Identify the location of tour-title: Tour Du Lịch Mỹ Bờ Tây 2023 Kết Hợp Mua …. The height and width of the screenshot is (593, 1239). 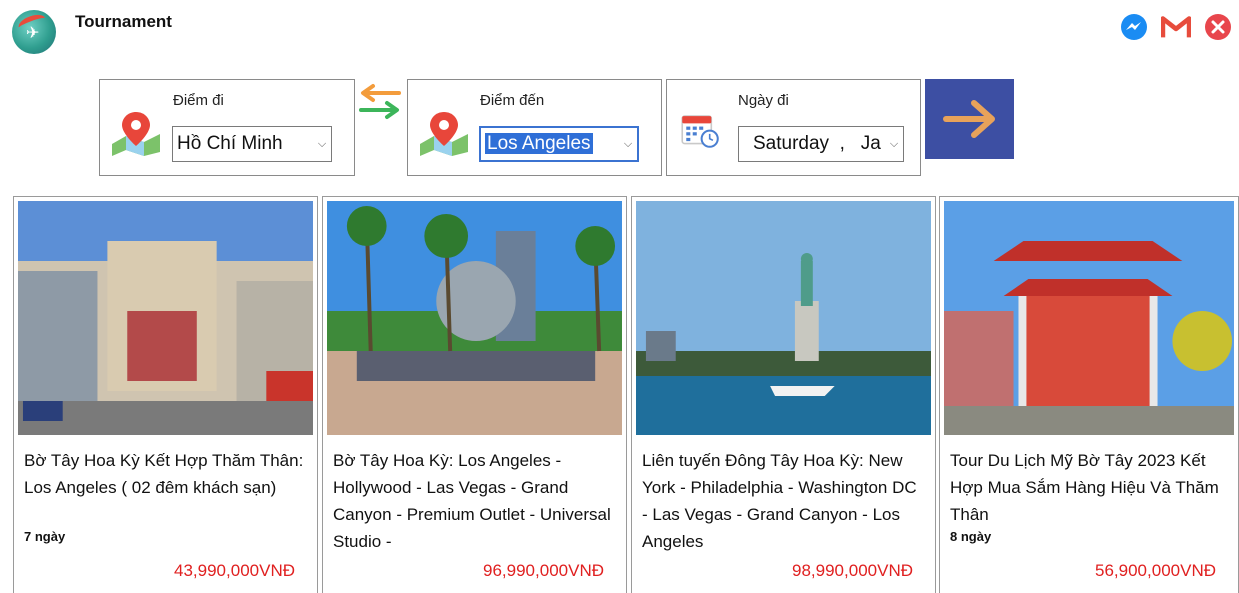
(1084, 487).